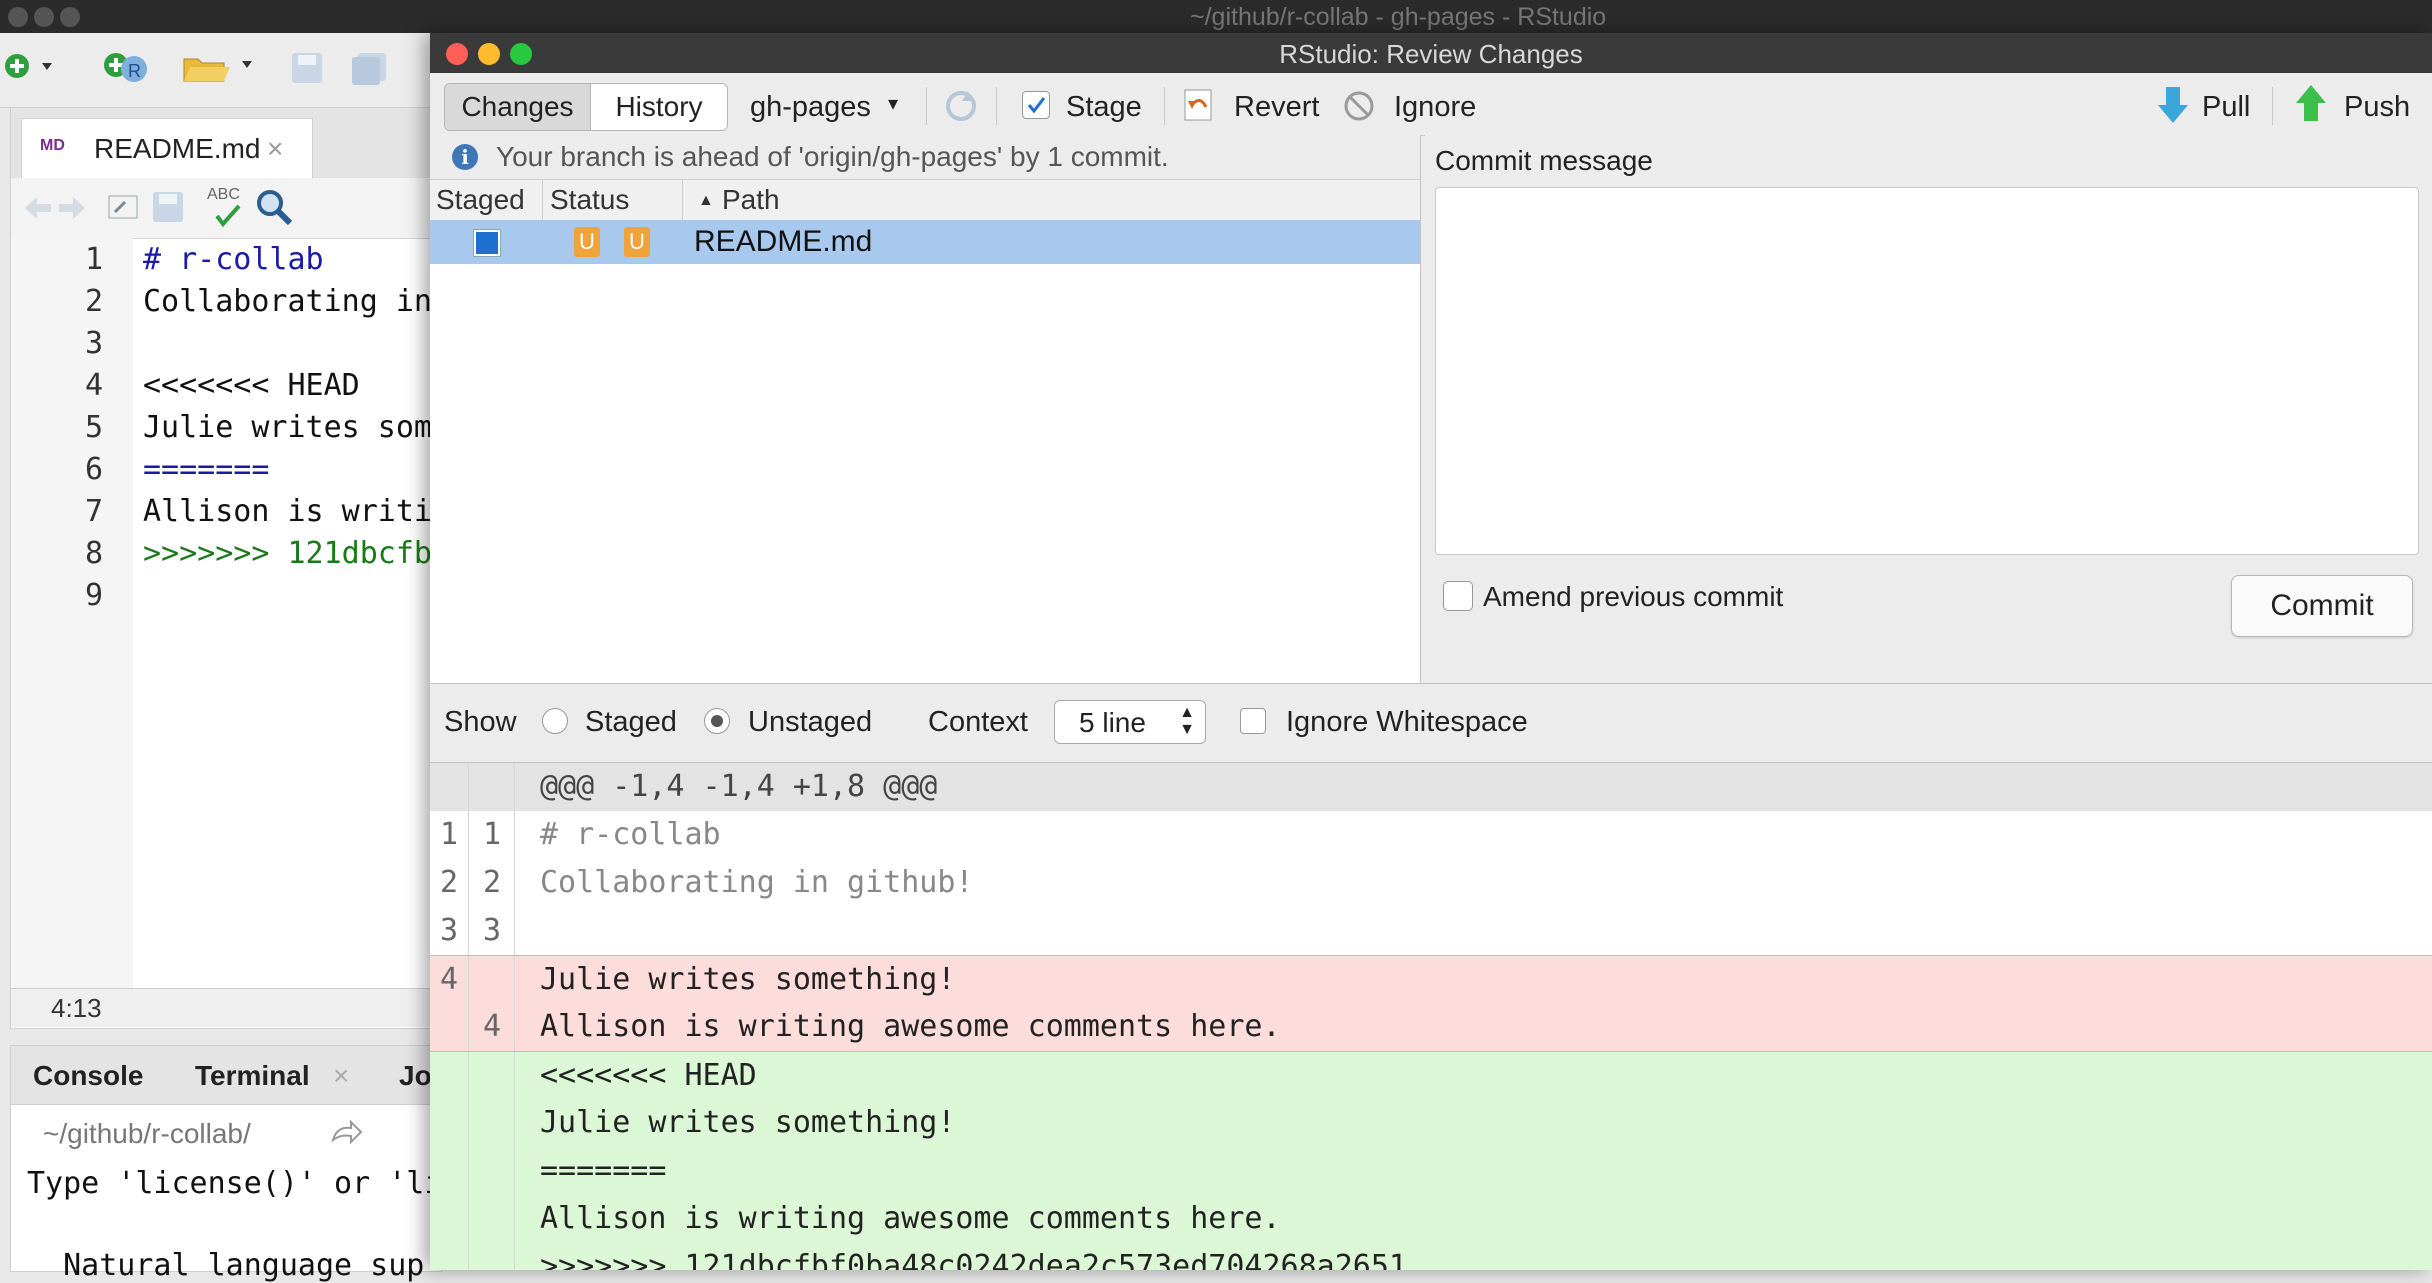  What do you see at coordinates (252, 1076) in the screenshot?
I see `tab-terminal: Terminal` at bounding box center [252, 1076].